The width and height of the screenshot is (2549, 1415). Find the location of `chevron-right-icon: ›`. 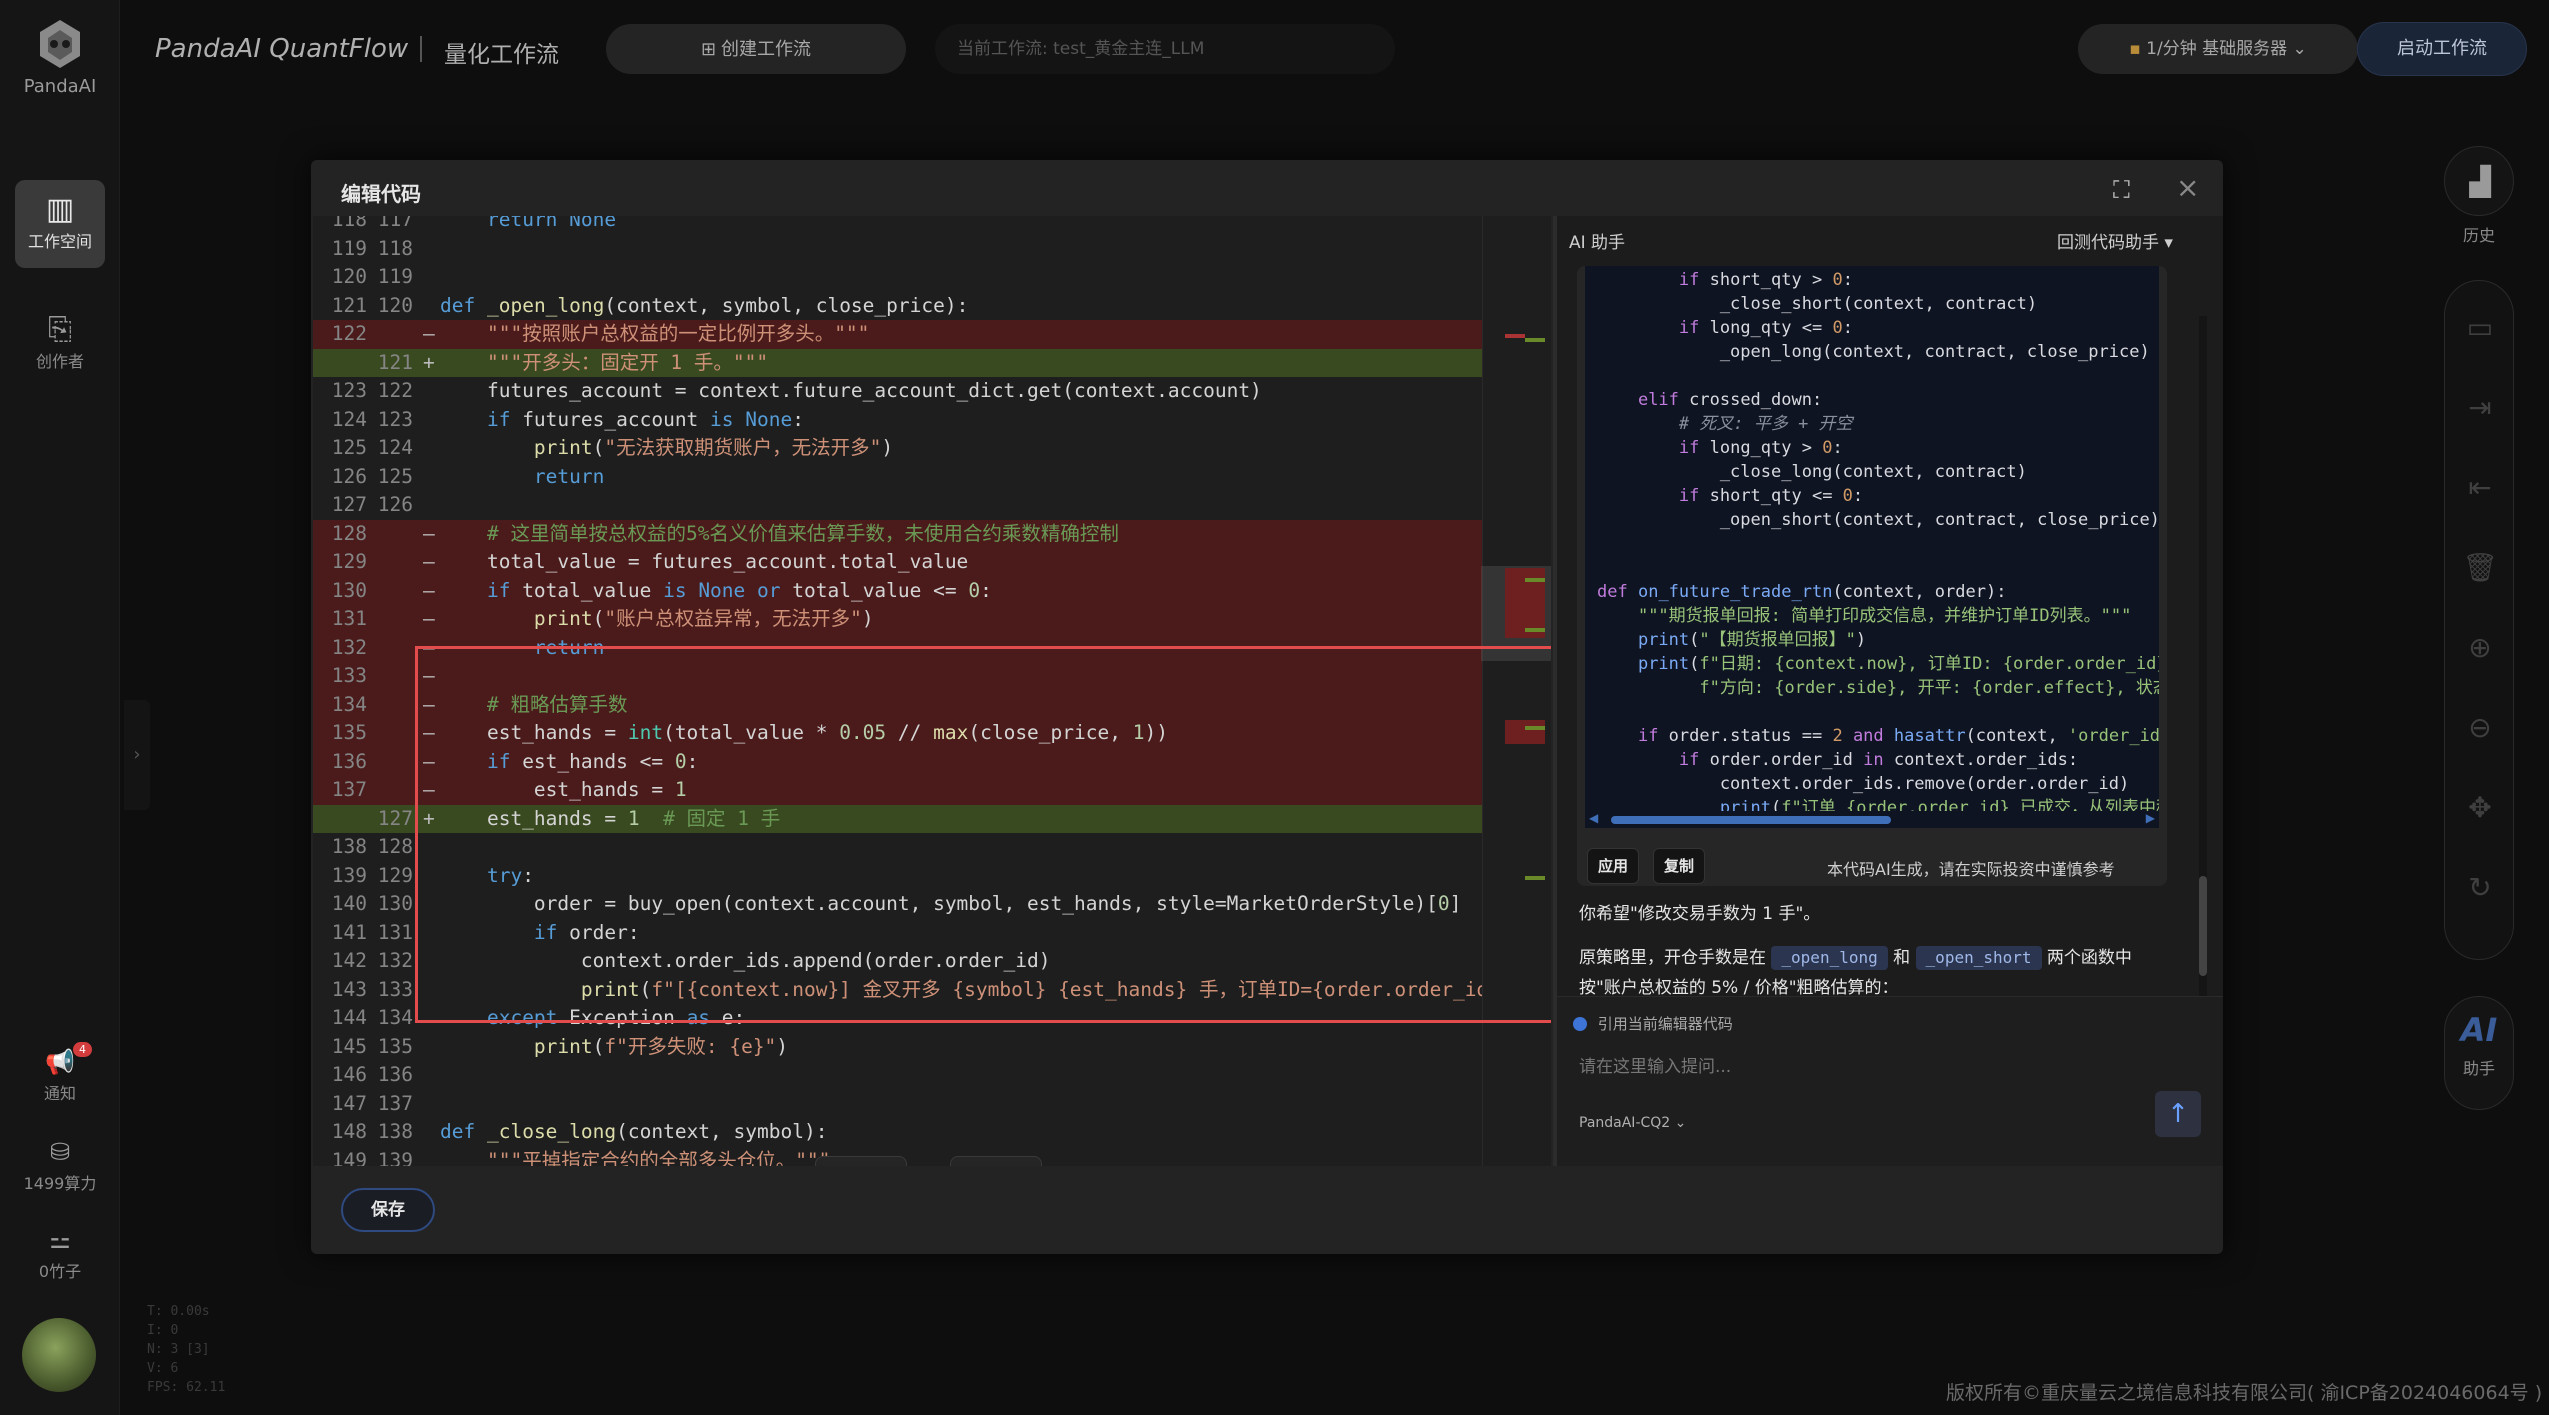

chevron-right-icon: › is located at coordinates (137, 754).